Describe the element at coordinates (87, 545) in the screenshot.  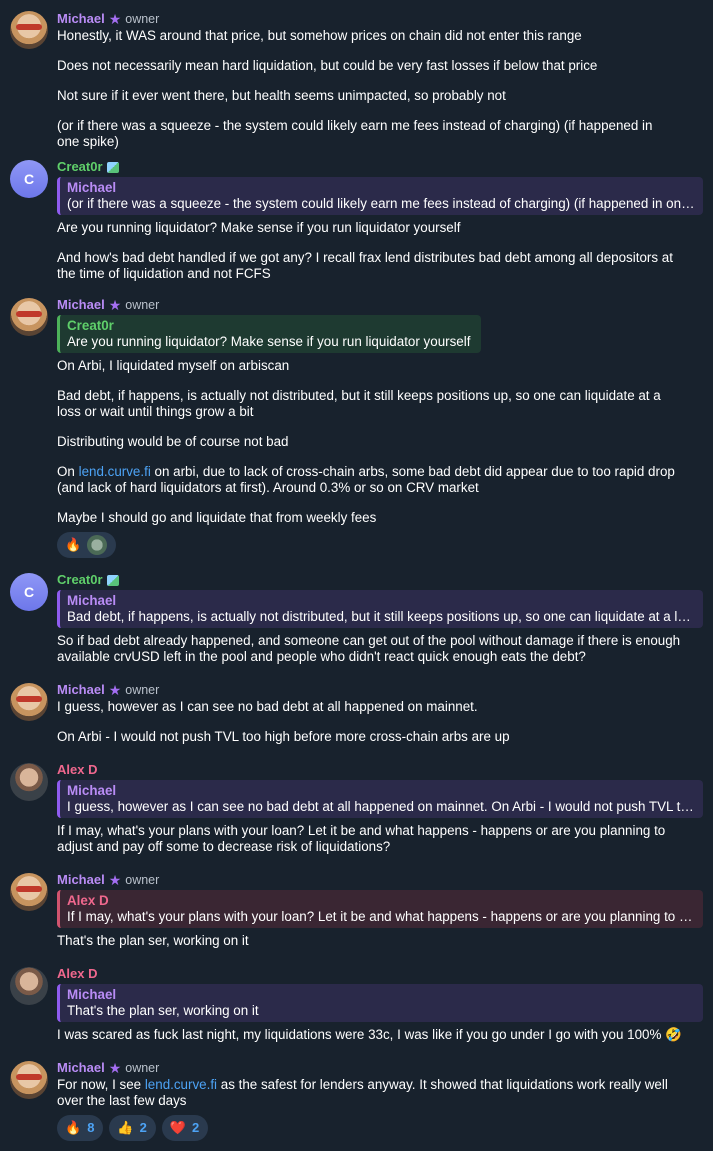
I see `reaction-button: 🔥` at that location.